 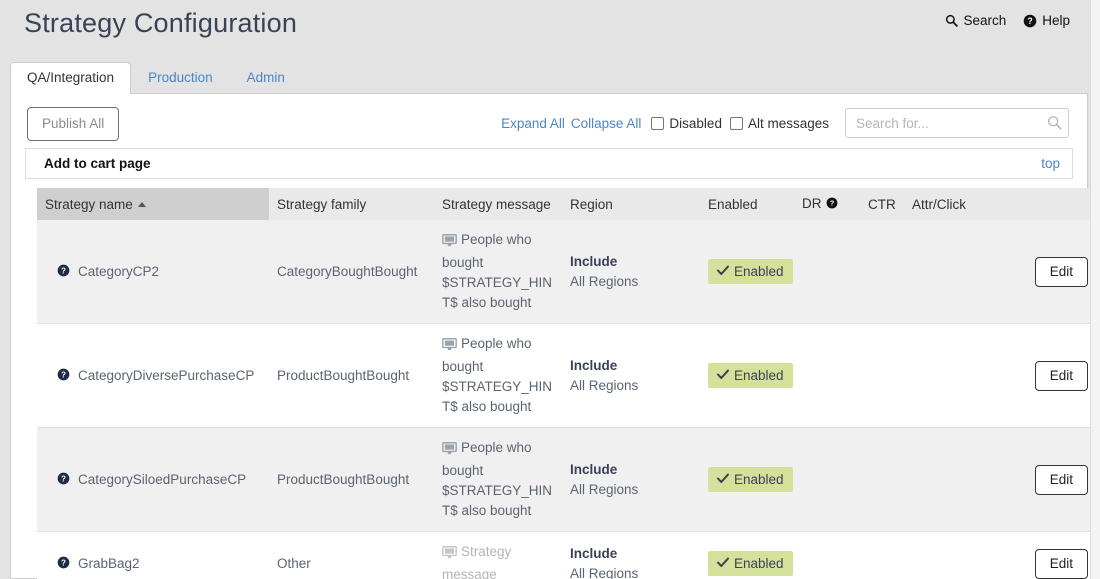 I want to click on column-header-ctr: CTR, so click(x=882, y=204).